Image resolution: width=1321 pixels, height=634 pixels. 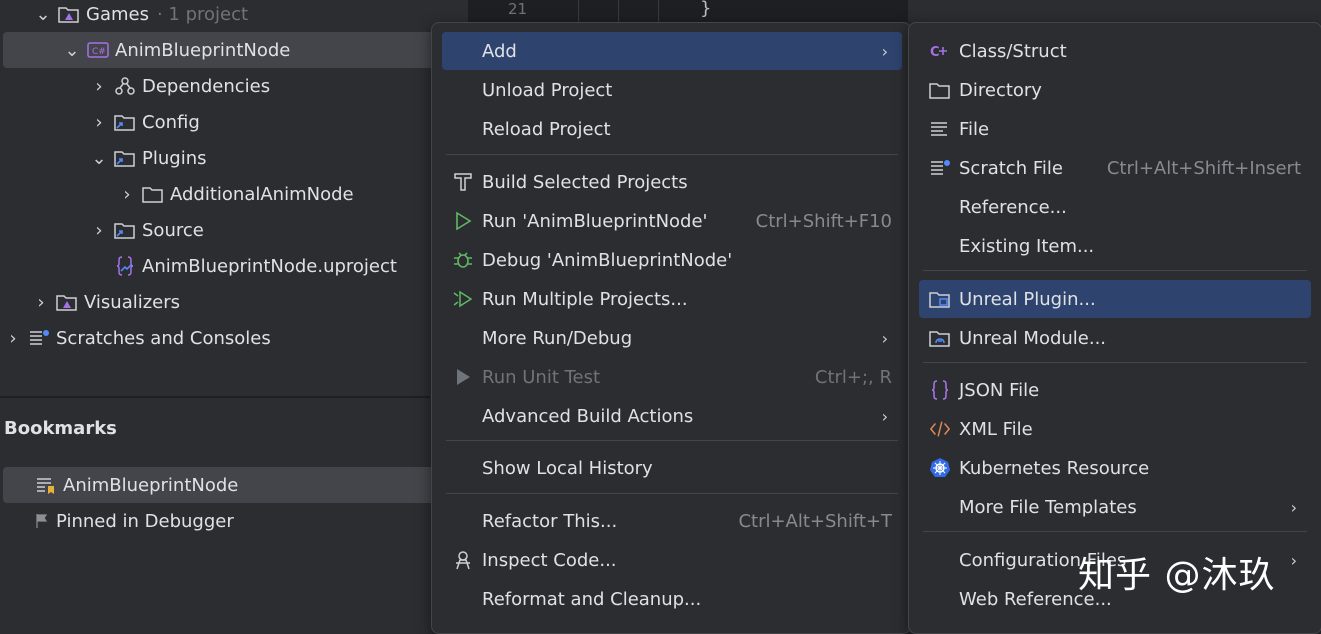 What do you see at coordinates (203, 50) in the screenshot?
I see `tree-item-label: AnimBlueprintNode` at bounding box center [203, 50].